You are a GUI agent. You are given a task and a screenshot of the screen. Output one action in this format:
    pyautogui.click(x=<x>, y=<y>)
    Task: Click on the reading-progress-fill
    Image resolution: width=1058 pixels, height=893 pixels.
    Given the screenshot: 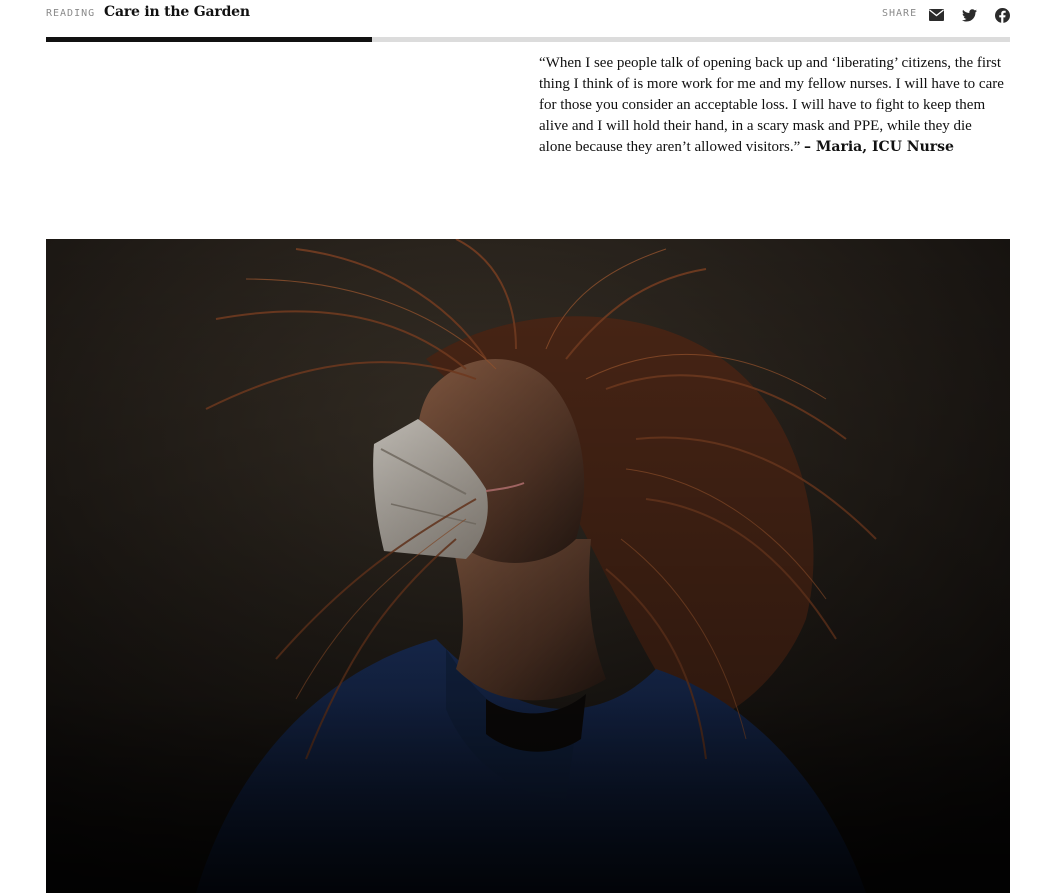 What is the action you would take?
    pyautogui.click(x=209, y=39)
    